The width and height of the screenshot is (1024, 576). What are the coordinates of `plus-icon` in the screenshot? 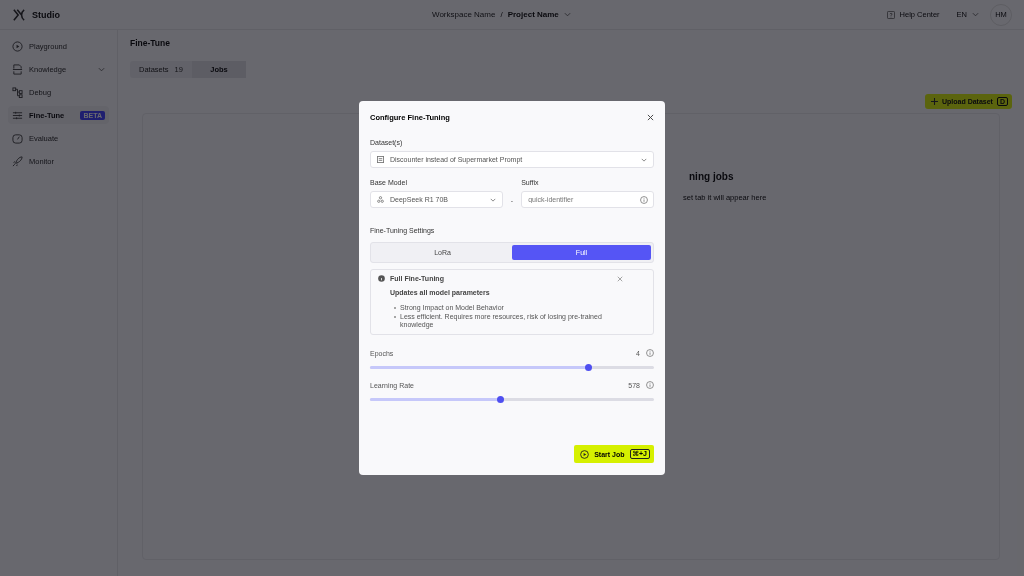 It's located at (934, 101).